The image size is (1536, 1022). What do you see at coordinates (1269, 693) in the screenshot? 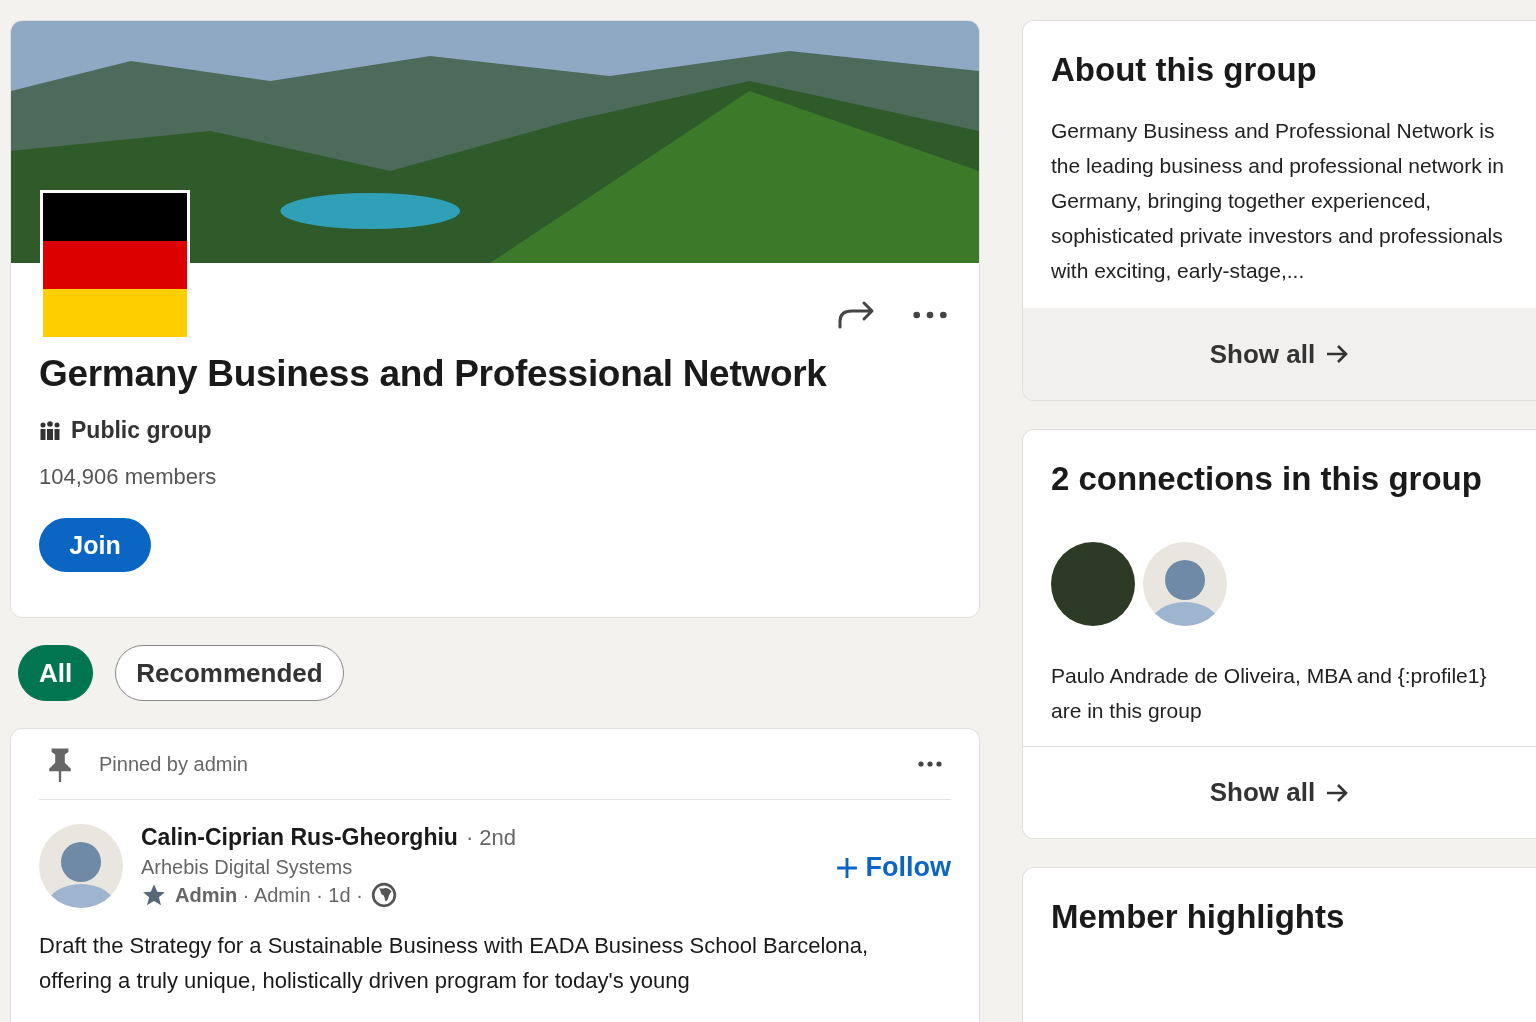
I see `connections-text: Paulo Andrade de Oliveira, MBA and {:profile1} are in this group` at bounding box center [1269, 693].